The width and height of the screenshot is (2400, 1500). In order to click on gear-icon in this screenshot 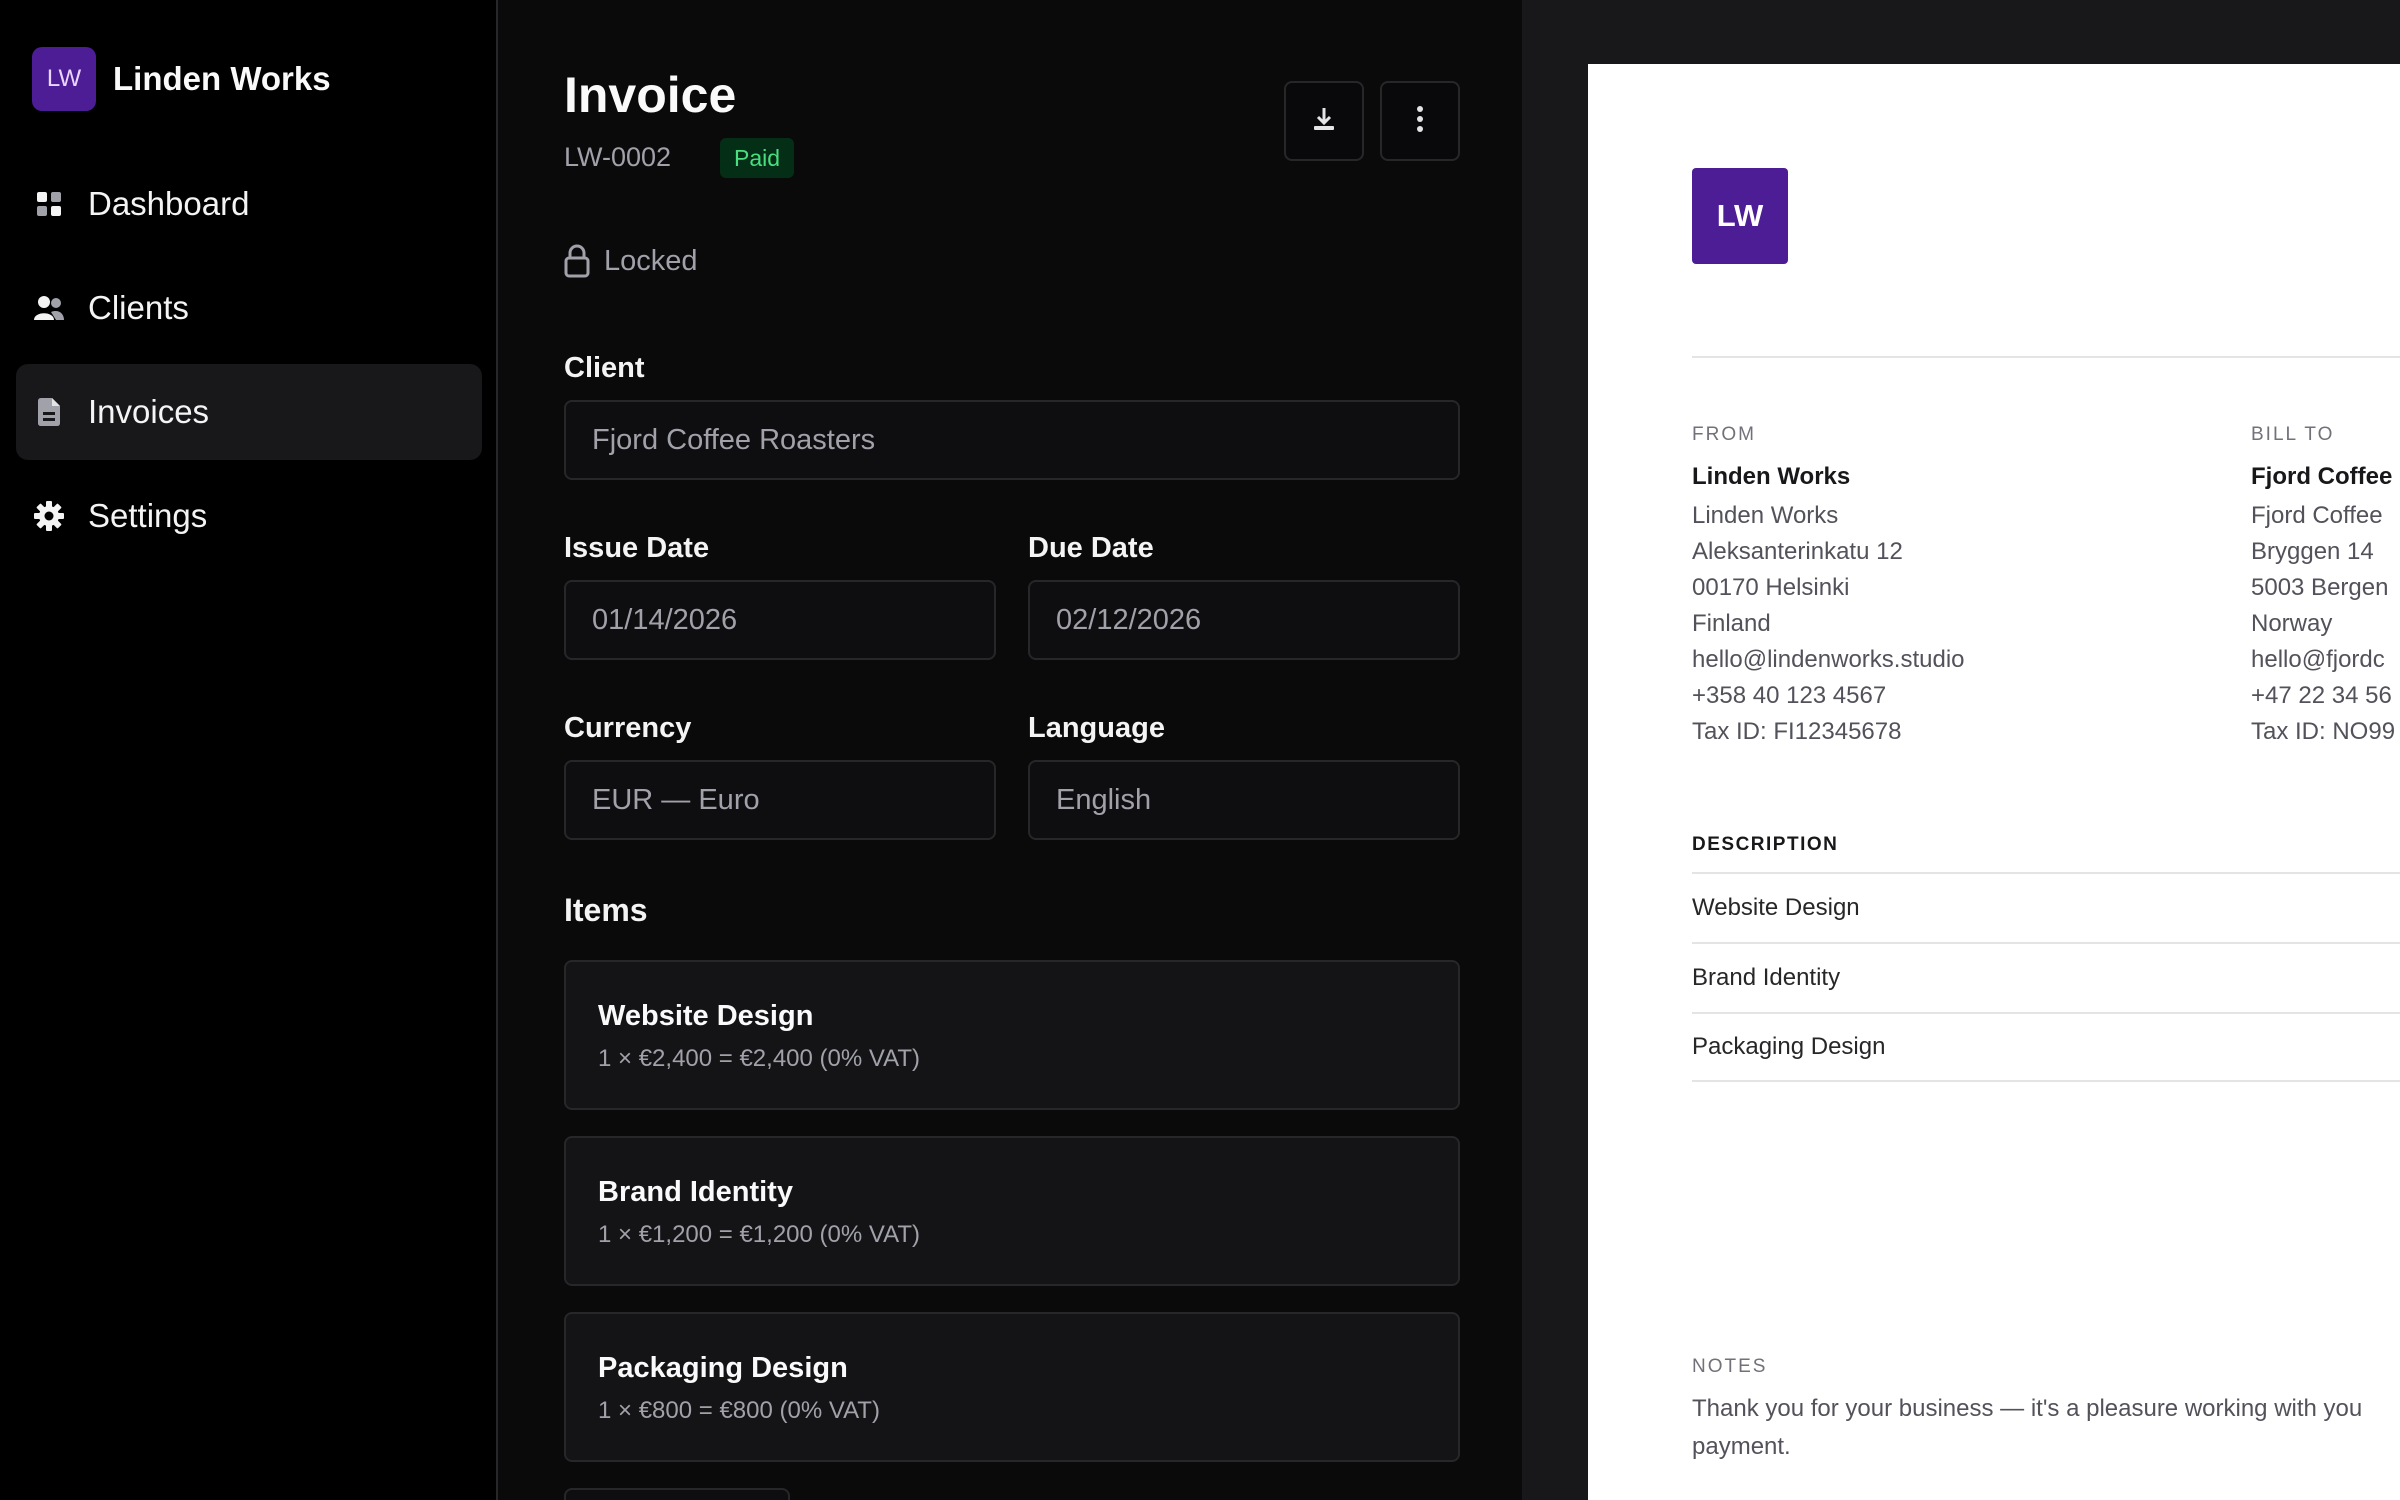, I will do `click(49, 516)`.